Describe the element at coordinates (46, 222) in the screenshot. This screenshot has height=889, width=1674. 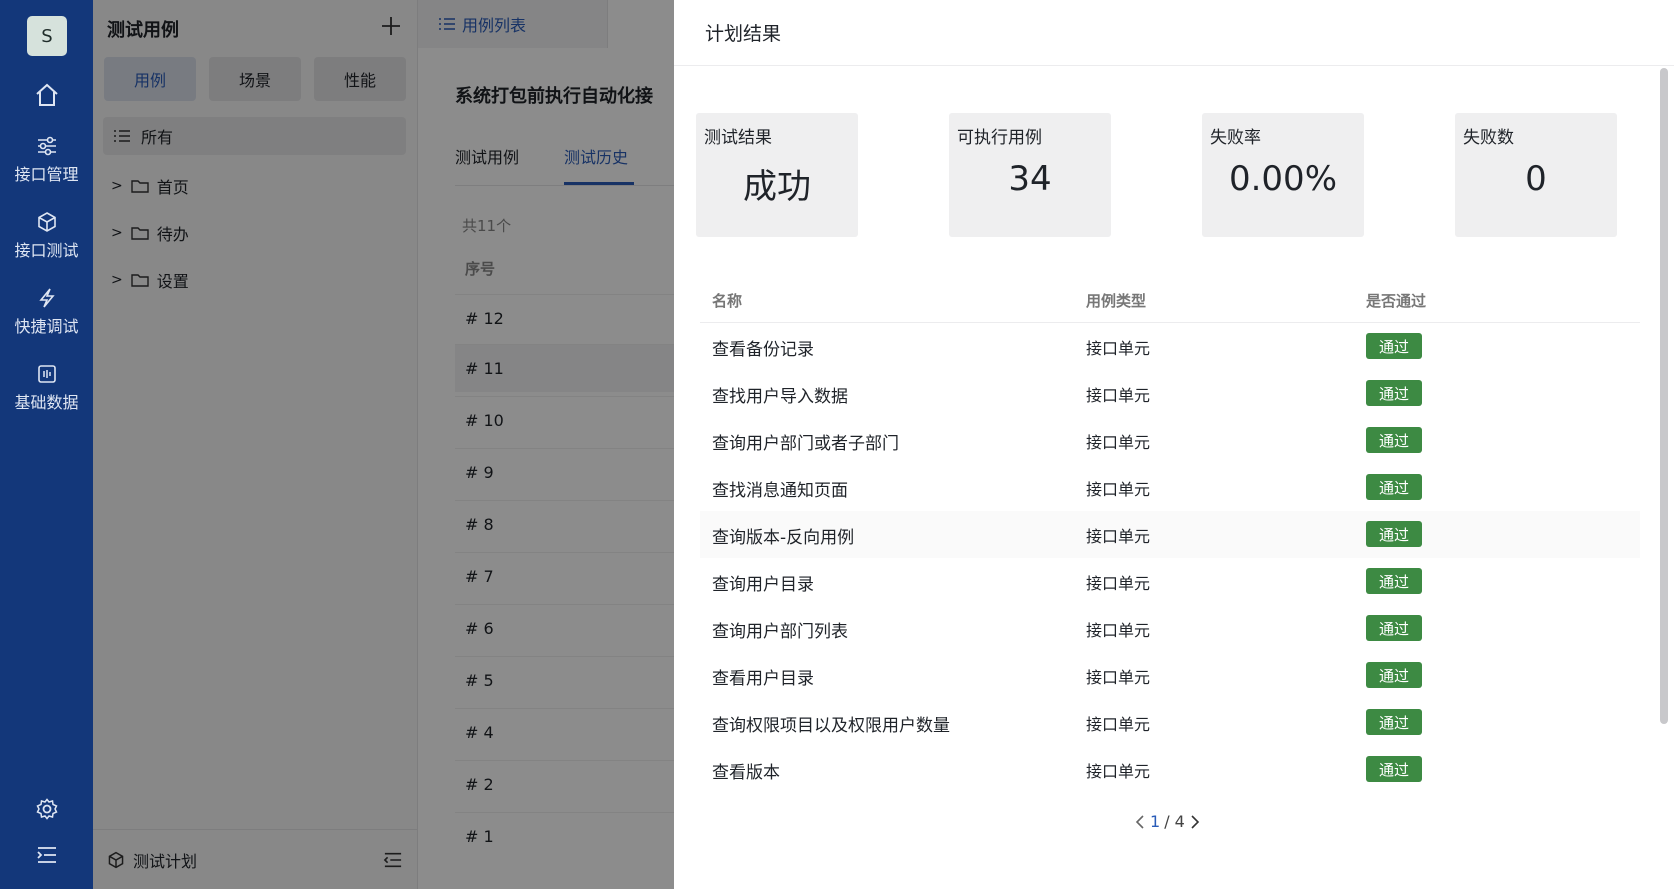
I see `cube-icon` at that location.